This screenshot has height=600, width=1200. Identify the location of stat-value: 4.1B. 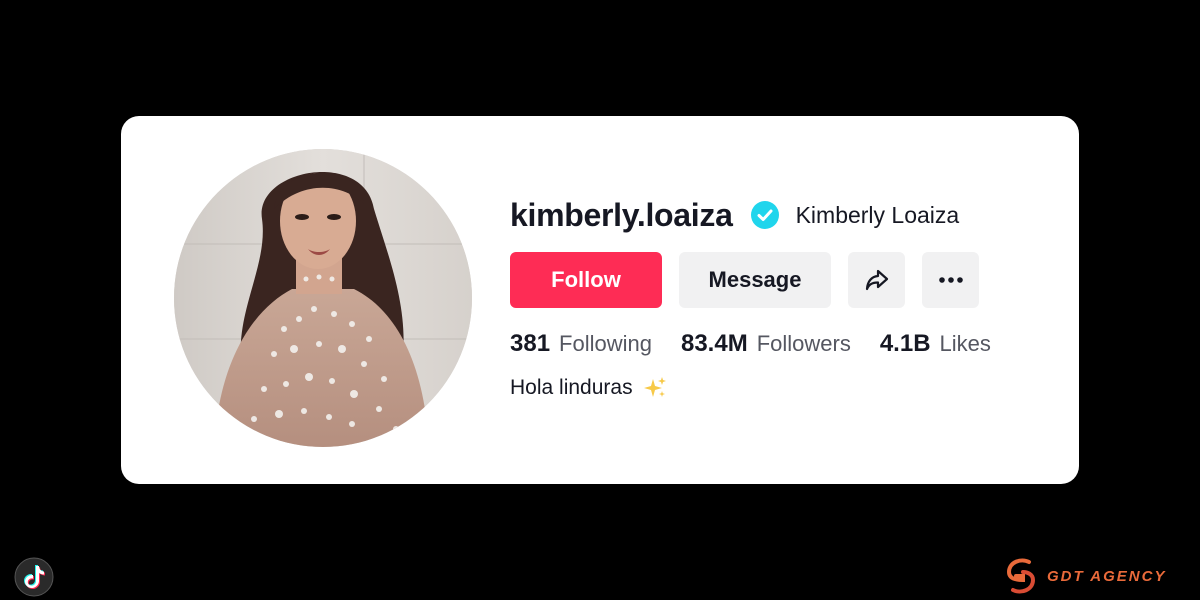
(905, 343).